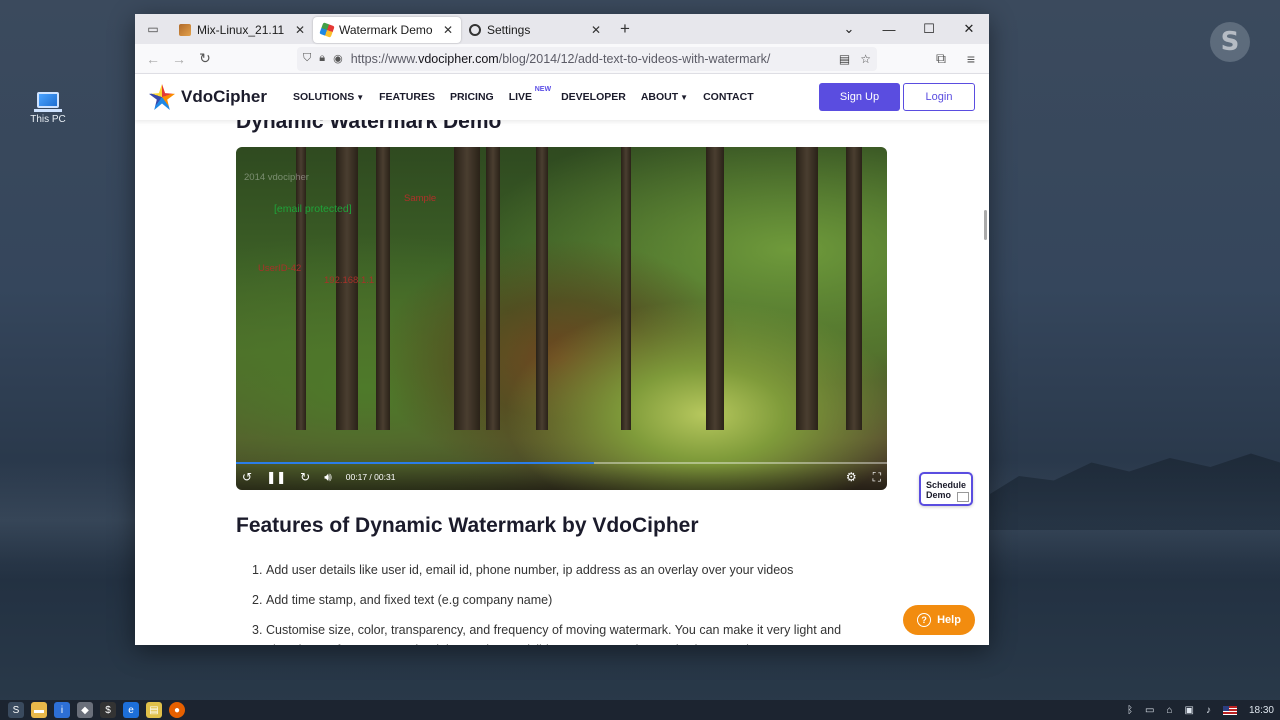 This screenshot has height=720, width=1280. What do you see at coordinates (205, 59) in the screenshot?
I see `reload-button: ↻` at bounding box center [205, 59].